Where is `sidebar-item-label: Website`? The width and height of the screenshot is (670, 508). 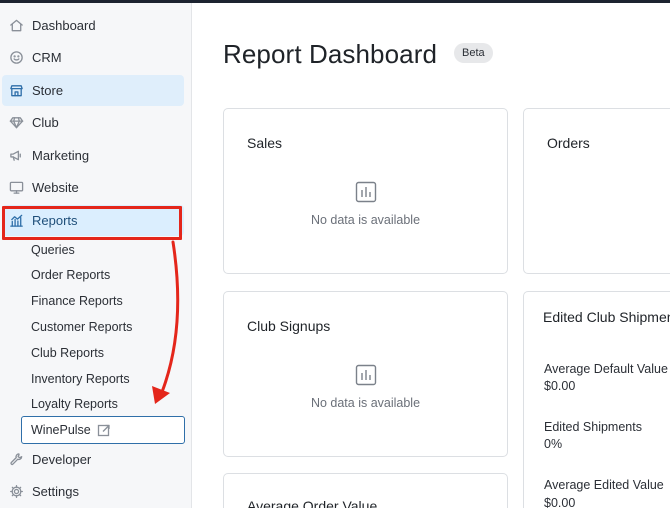
sidebar-item-label: Website is located at coordinates (55, 187).